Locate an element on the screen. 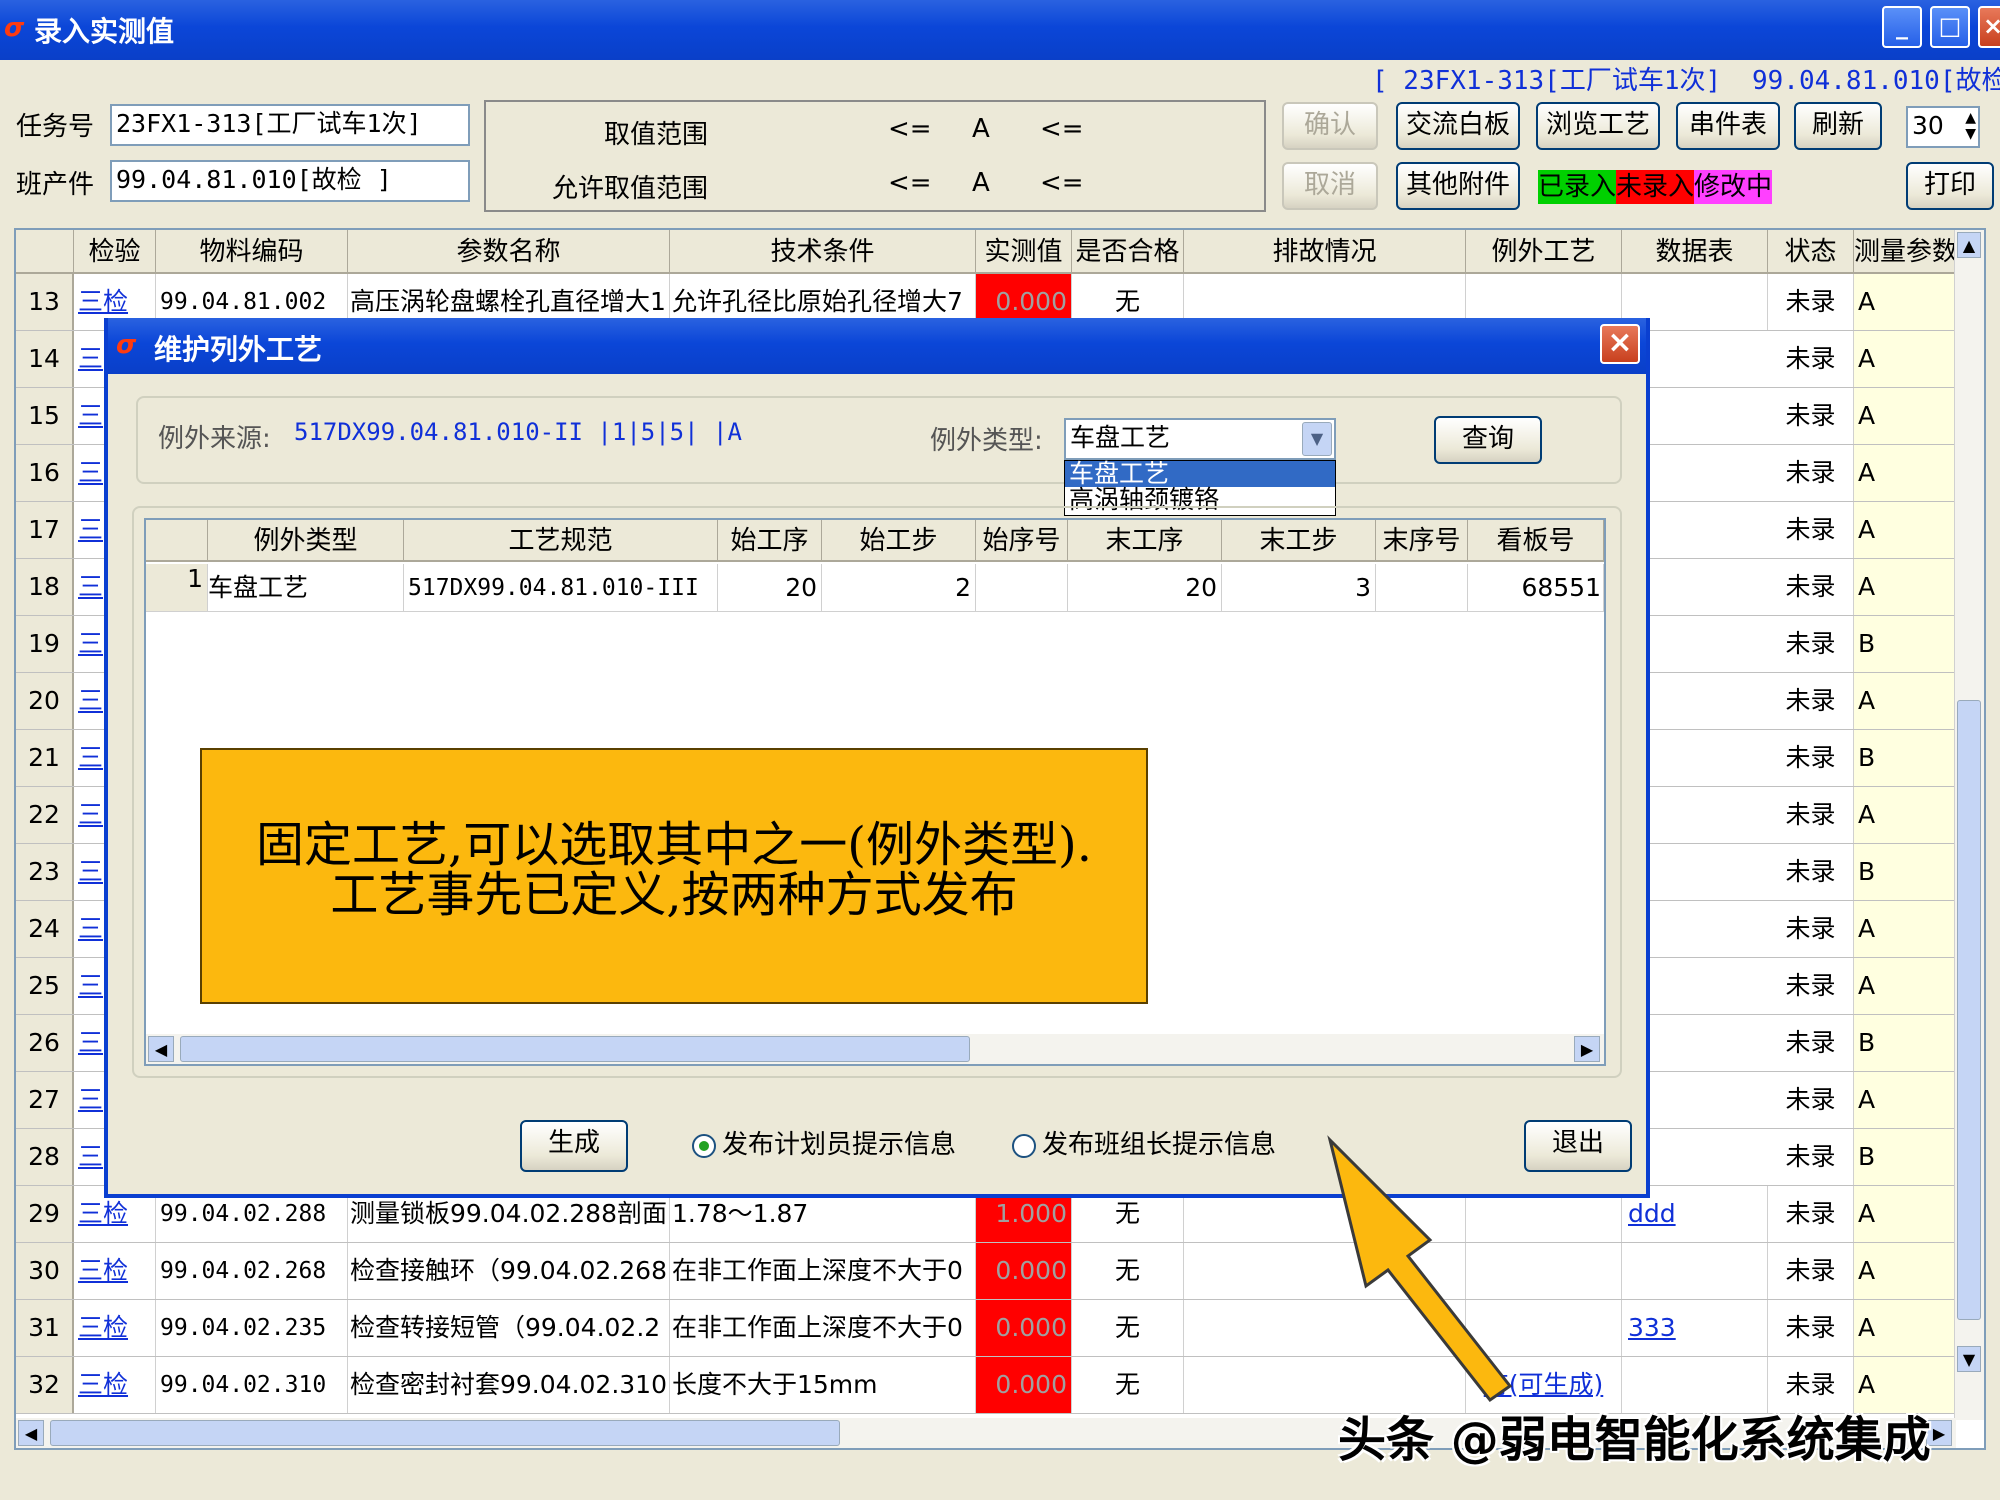 Image resolution: width=2000 pixels, height=1500 pixels. exc-cell-start-proc: 20 is located at coordinates (770, 588).